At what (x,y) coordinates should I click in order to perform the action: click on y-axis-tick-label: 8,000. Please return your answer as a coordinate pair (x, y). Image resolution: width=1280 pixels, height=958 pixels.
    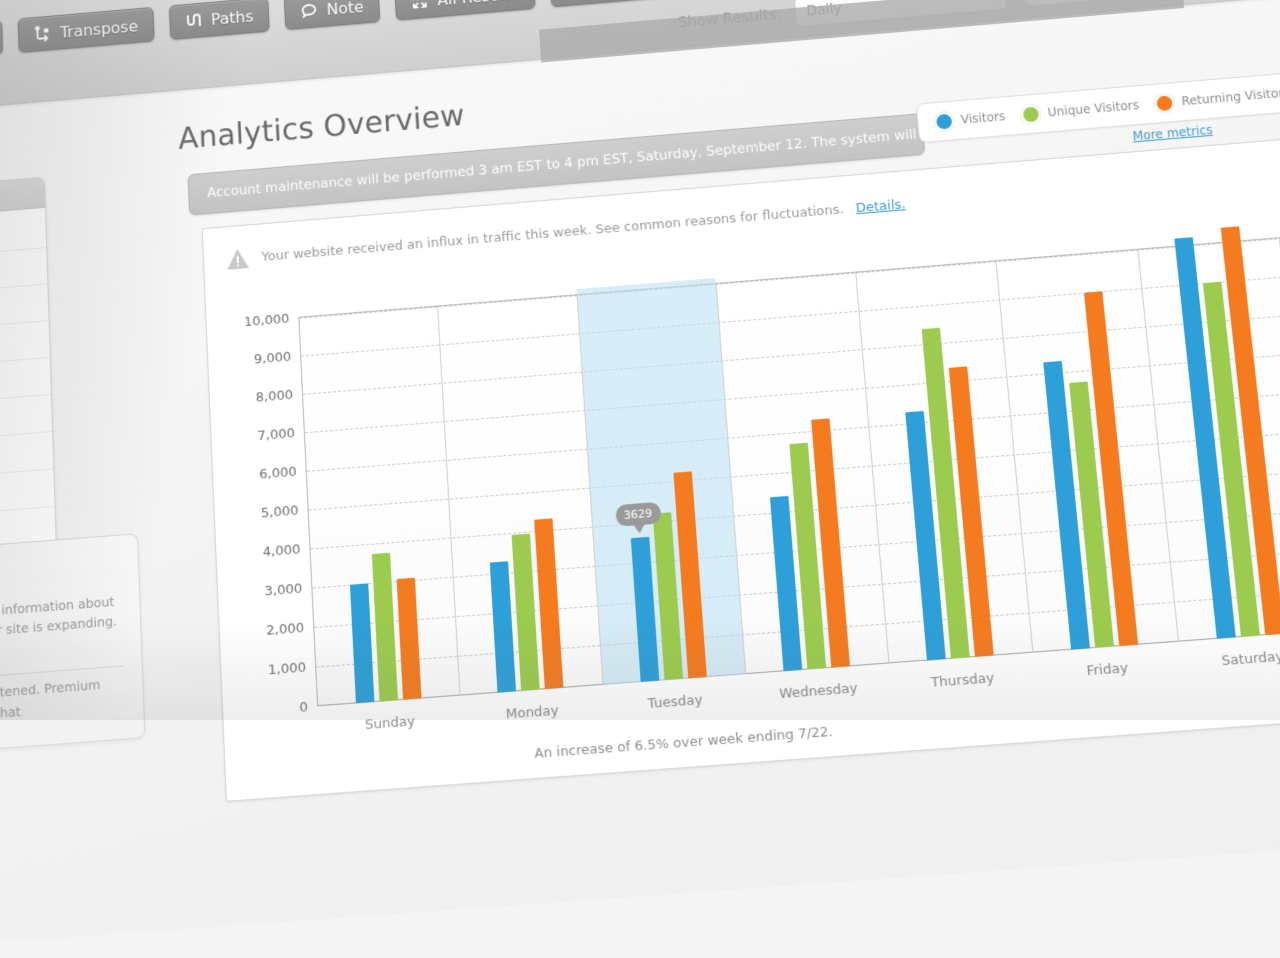
    Looking at the image, I should click on (274, 396).